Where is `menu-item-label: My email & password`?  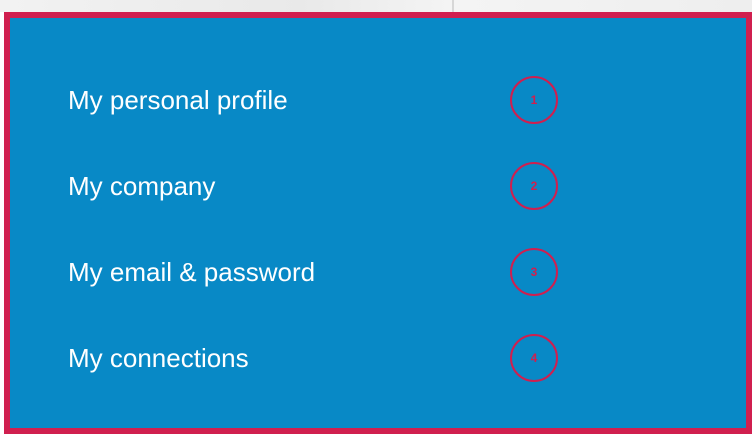 menu-item-label: My email & password is located at coordinates (192, 272).